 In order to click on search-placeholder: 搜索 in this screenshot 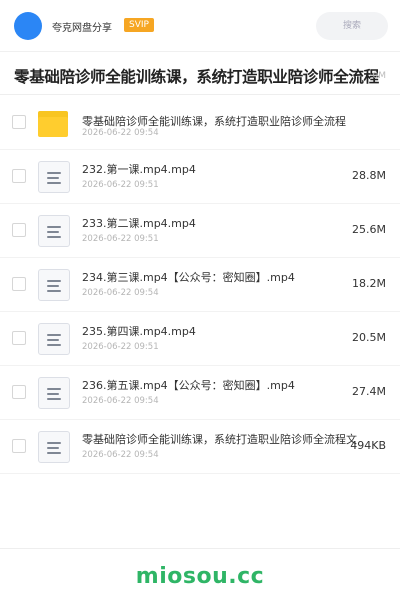, I will do `click(351, 26)`.